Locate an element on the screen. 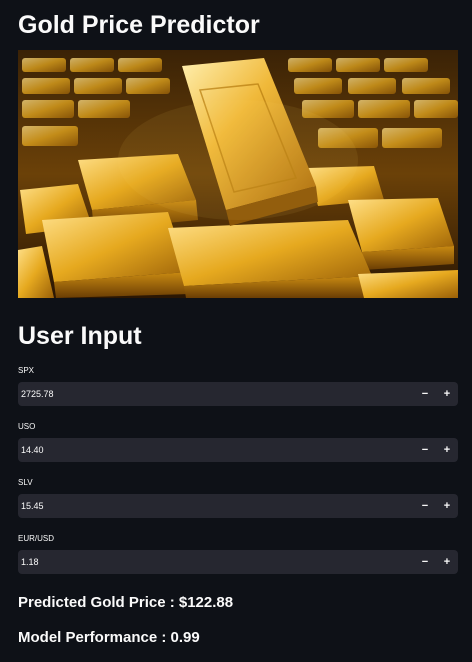 The width and height of the screenshot is (472, 662). page-title: Gold Price Predictor is located at coordinates (139, 25).